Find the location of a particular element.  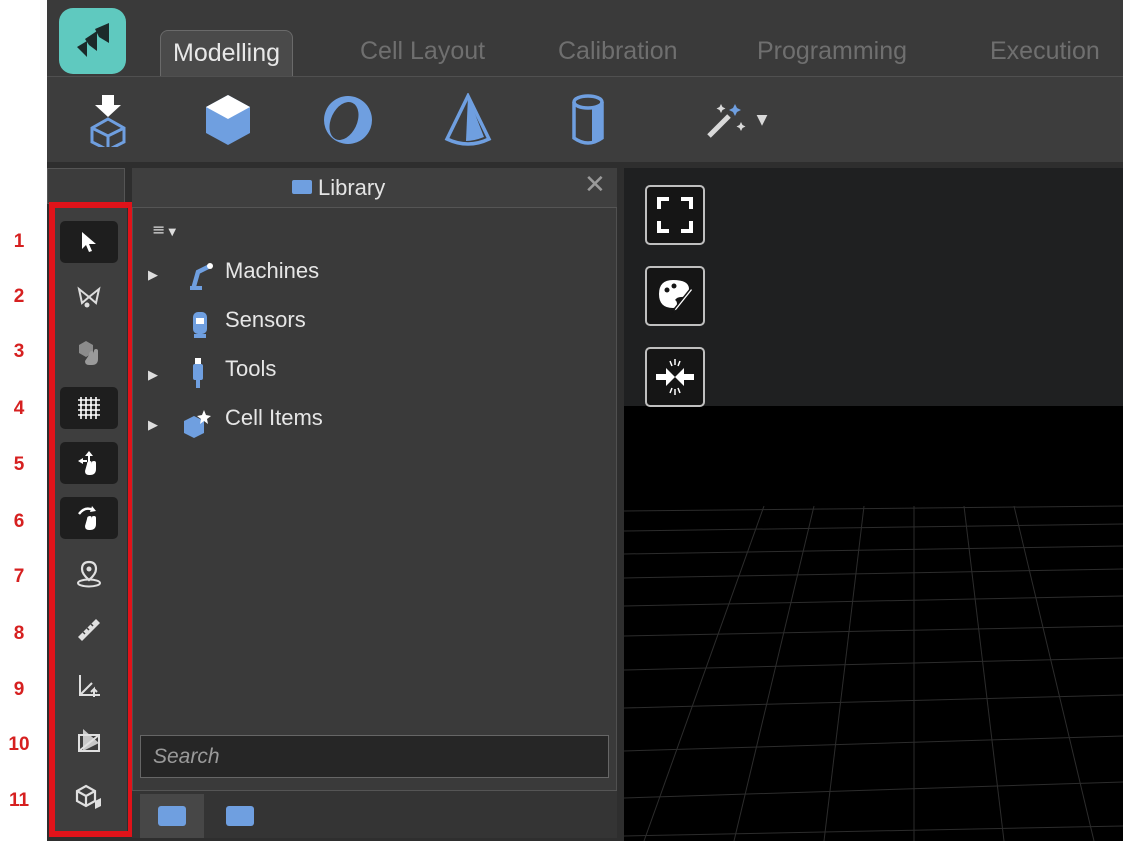

list-view-menu: ≡ ▼ is located at coordinates (164, 229).